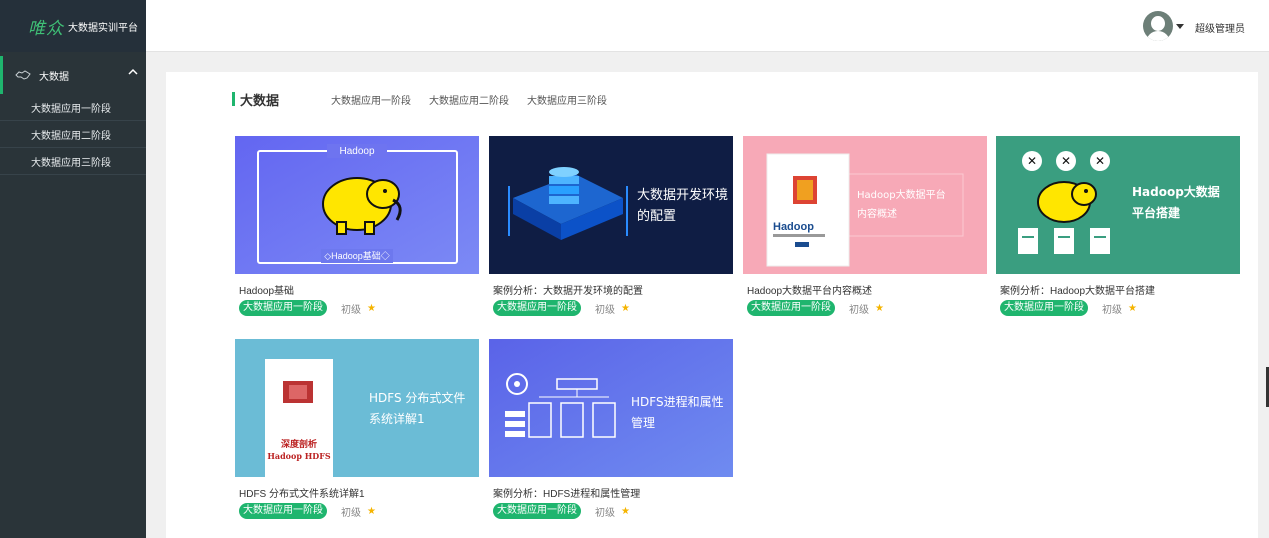 The image size is (1269, 538). Describe the element at coordinates (73, 75) in the screenshot. I see `sidebar-group-bigdata: 大数据` at that location.